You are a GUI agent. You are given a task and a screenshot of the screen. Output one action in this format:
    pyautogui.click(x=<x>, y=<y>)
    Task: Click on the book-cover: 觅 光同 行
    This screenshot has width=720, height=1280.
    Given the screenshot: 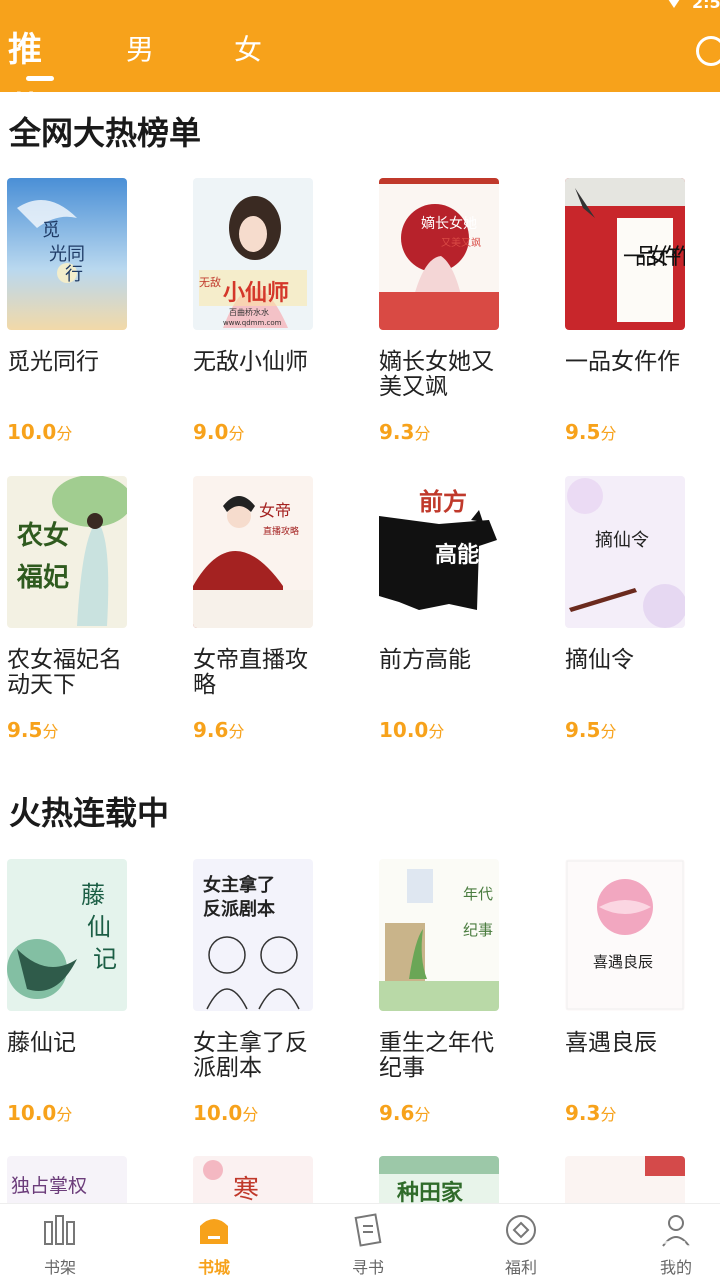 What is the action you would take?
    pyautogui.click(x=67, y=254)
    